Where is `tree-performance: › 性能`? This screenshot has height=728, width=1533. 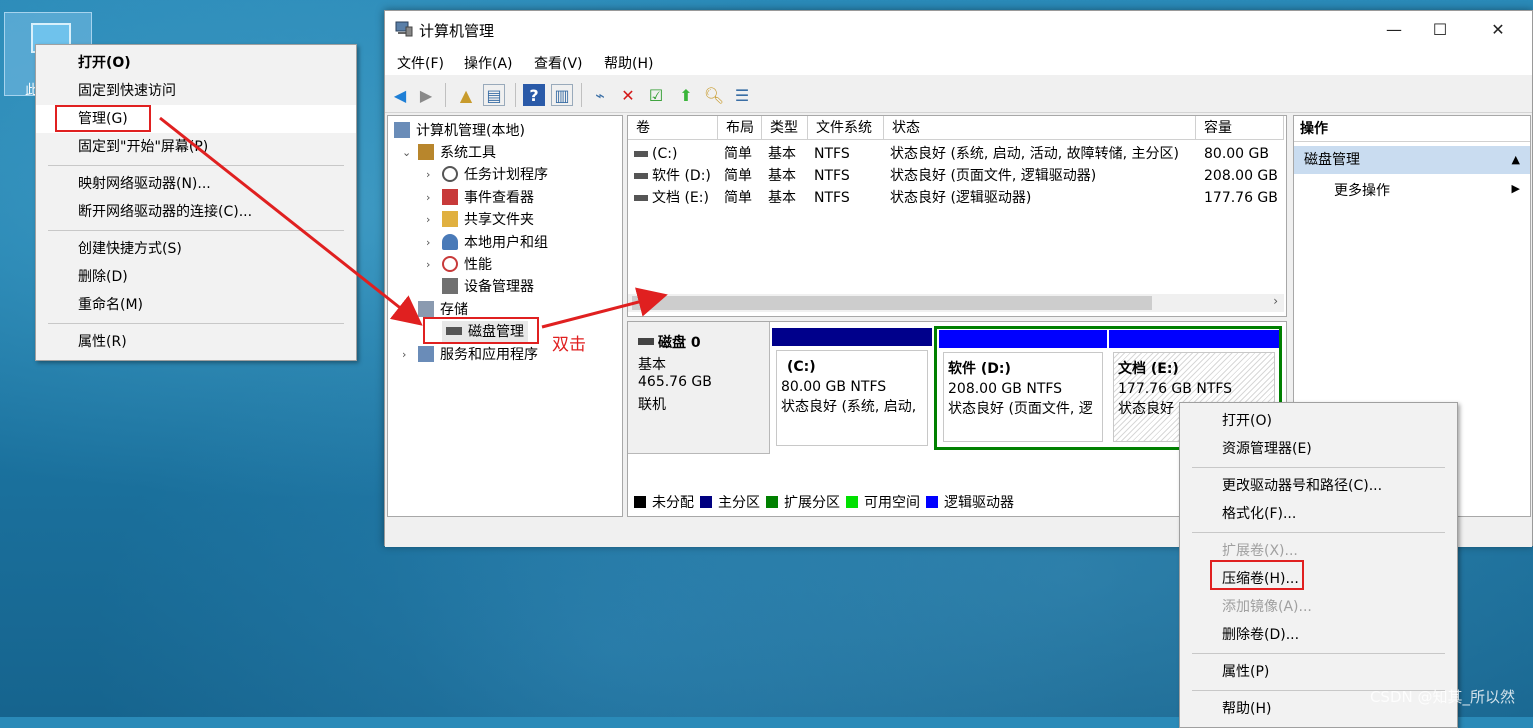
tree-performance: › 性能 is located at coordinates (459, 265).